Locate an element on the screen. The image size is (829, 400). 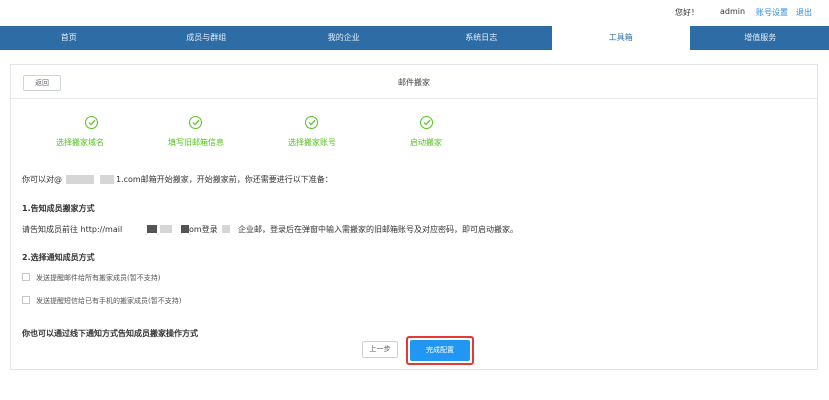
top-bar: 您好！ admin 账号设置 退出 is located at coordinates (414, 12).